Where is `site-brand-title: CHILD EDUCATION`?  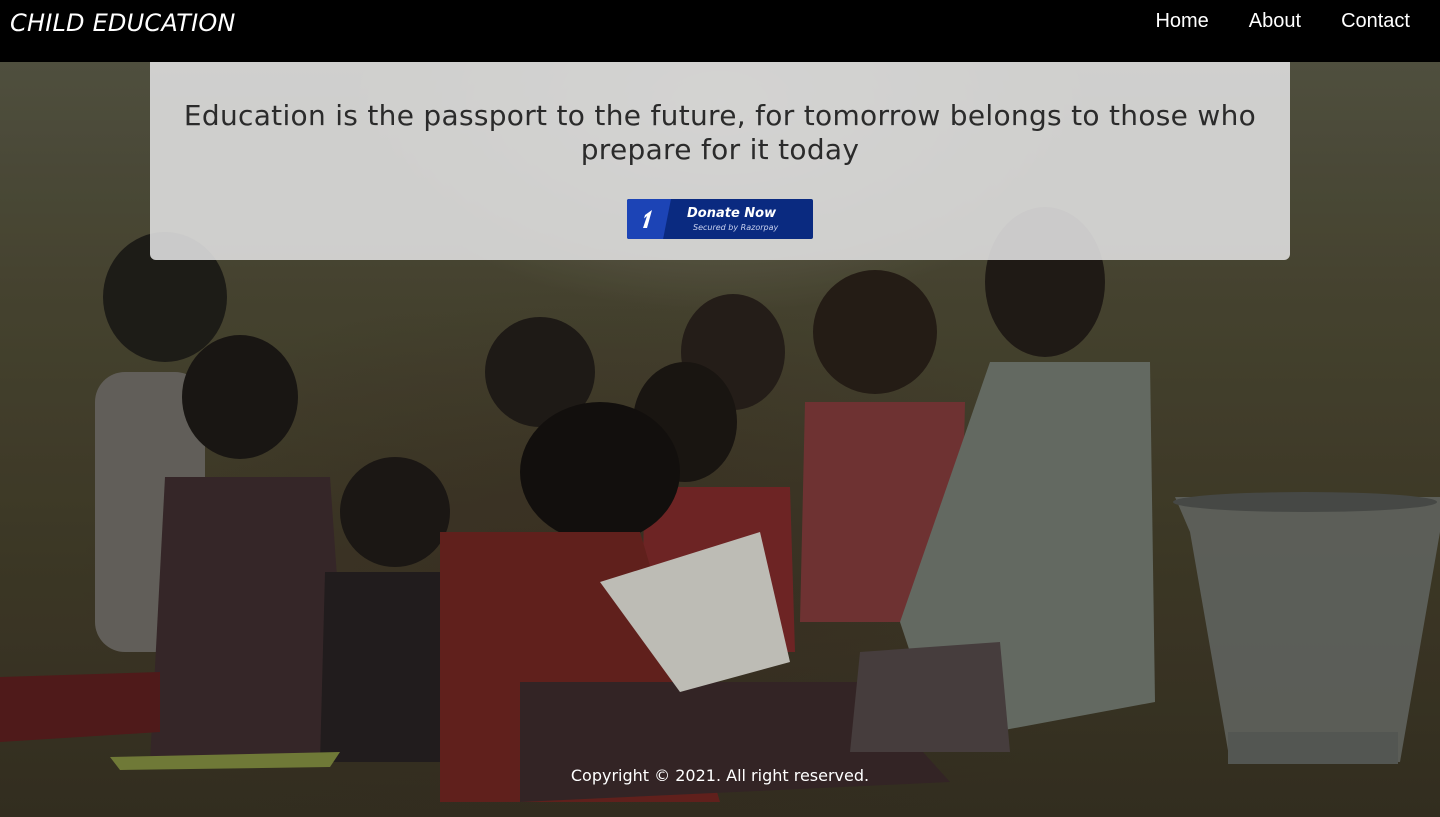 site-brand-title: CHILD EDUCATION is located at coordinates (123, 23).